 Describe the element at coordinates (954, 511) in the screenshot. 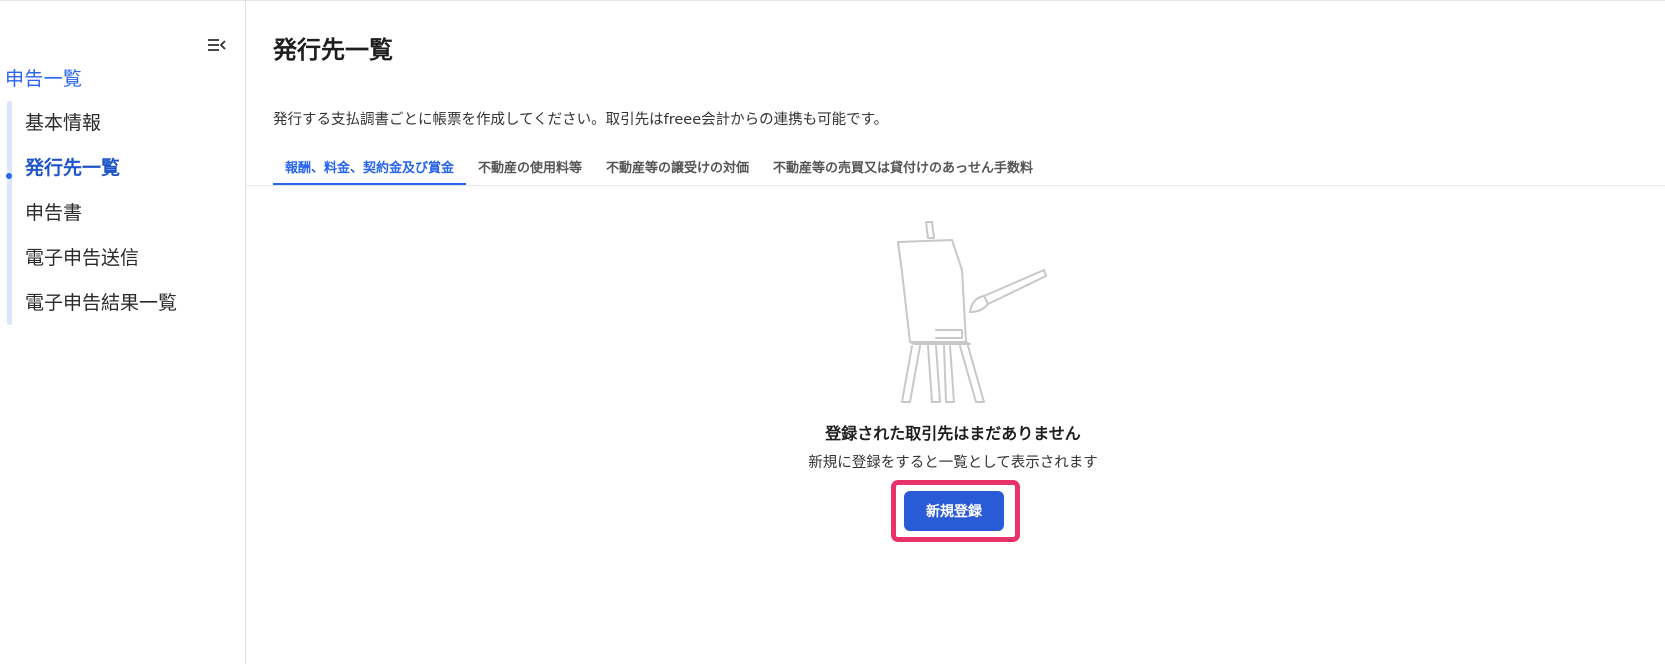

I see `new-registration-button: 新規登録` at that location.